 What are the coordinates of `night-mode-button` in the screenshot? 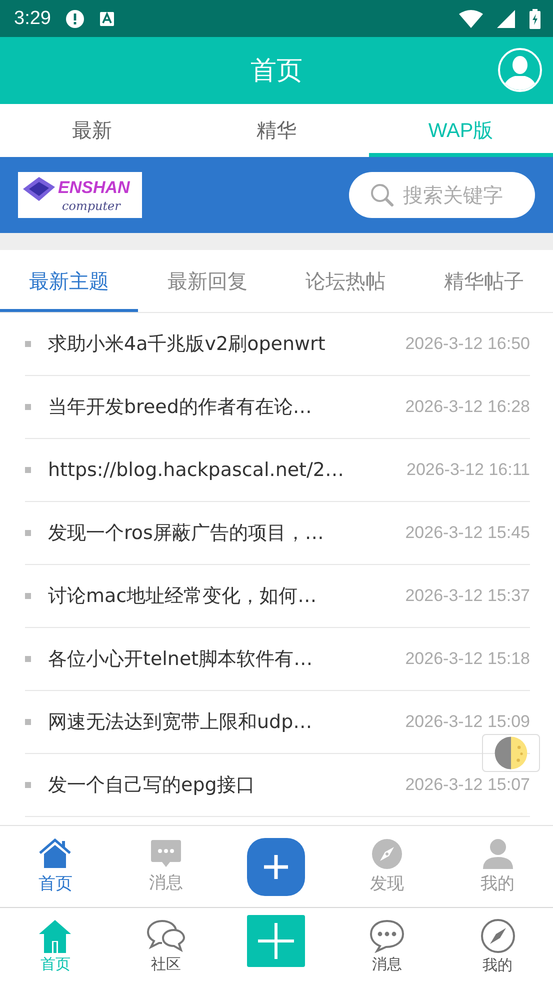 It's located at (511, 753).